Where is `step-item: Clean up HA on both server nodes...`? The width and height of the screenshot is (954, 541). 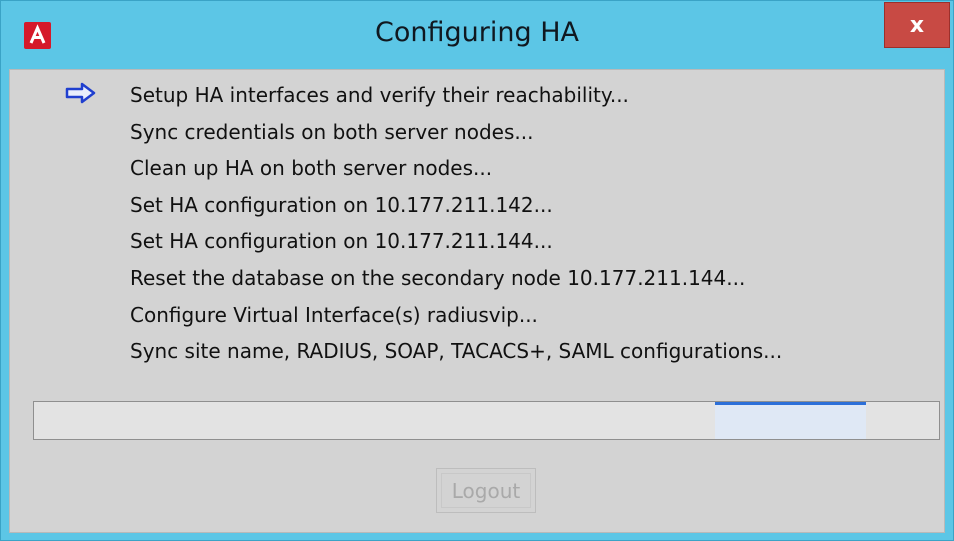 step-item: Clean up HA on both server nodes... is located at coordinates (311, 168).